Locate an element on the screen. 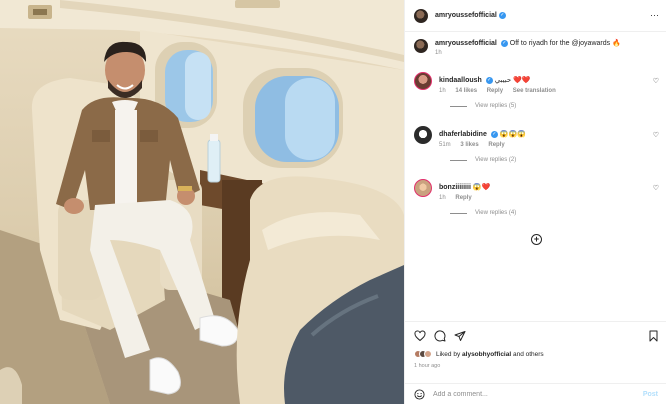 This screenshot has height=404, width=666. post-header: amryoussefofficial ✓ ··· is located at coordinates (535, 16).